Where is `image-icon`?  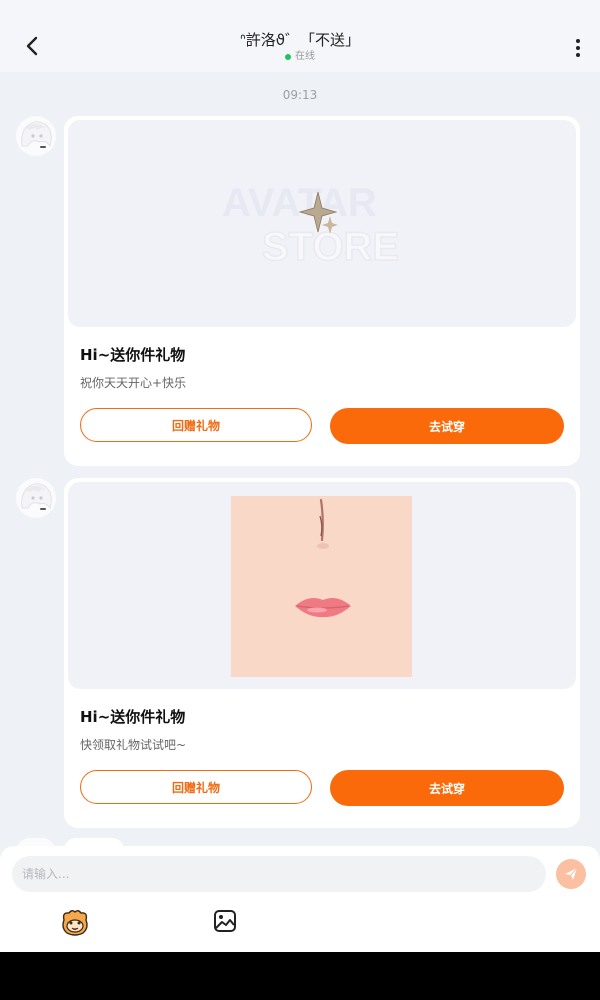
image-icon is located at coordinates (225, 921).